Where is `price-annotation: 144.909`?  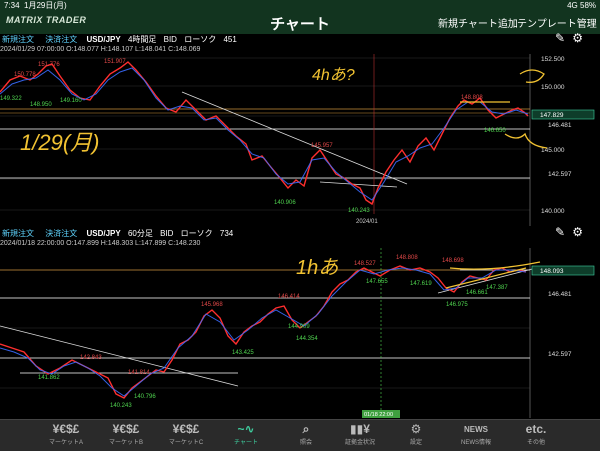
price-annotation: 144.909 is located at coordinates (299, 327).